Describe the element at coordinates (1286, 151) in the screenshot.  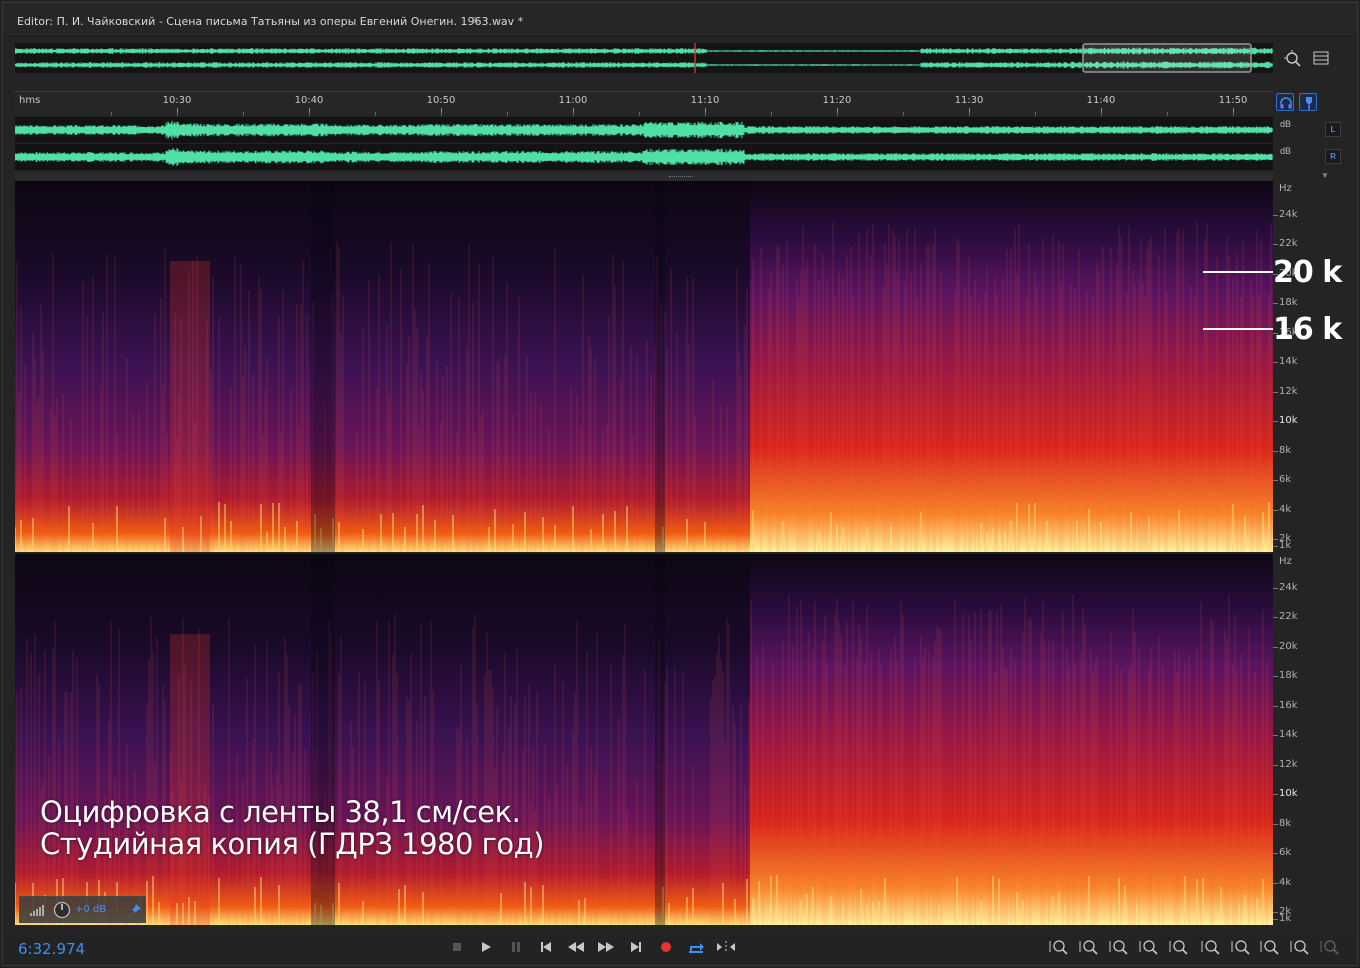
I see `channel-right-db-label: dB` at that location.